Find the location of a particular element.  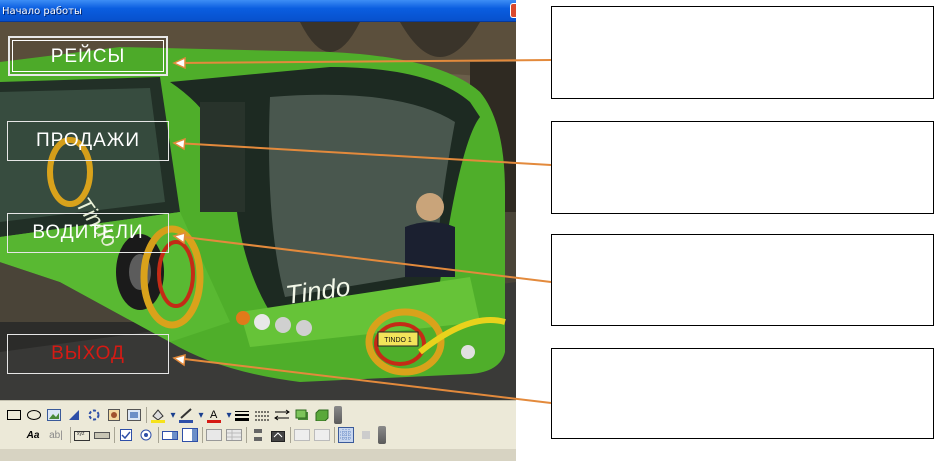

line-style-icon is located at coordinates (262, 415).